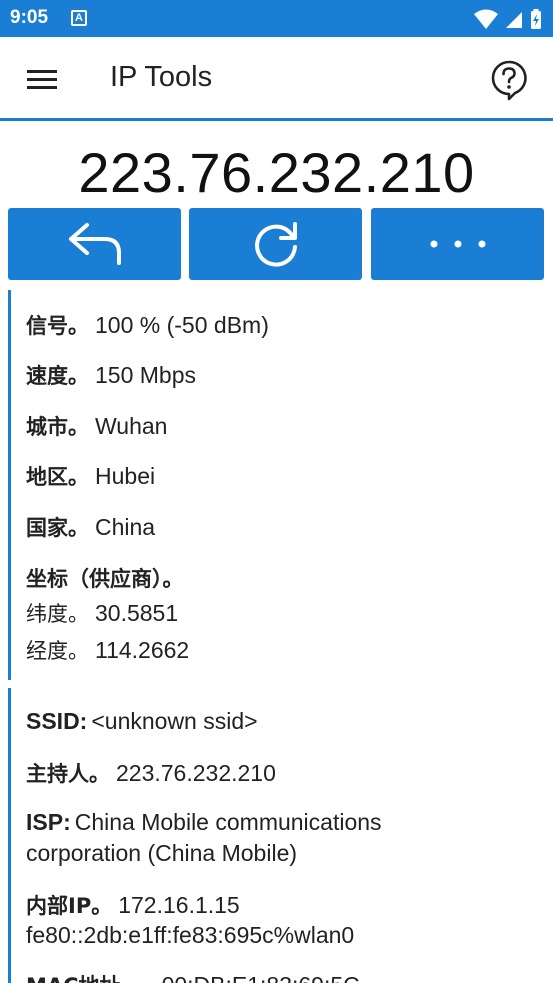 The image size is (553, 983). What do you see at coordinates (29, 17) in the screenshot?
I see `status-time: 9:05` at bounding box center [29, 17].